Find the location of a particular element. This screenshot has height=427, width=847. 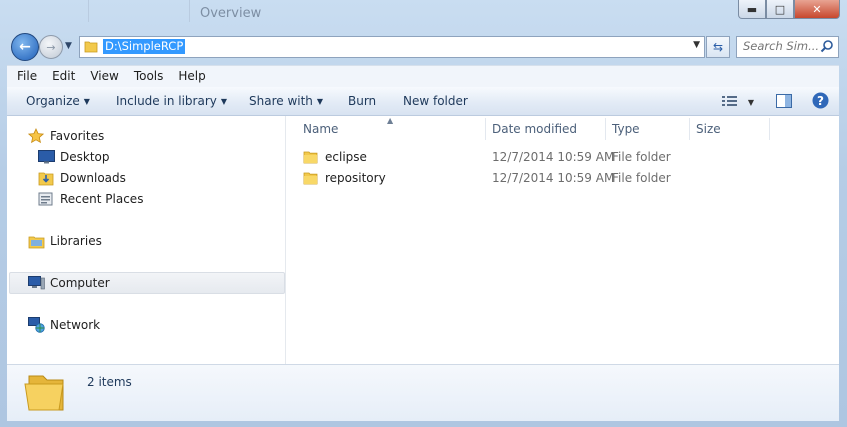

forward-arrow-icon: → is located at coordinates (51, 47).